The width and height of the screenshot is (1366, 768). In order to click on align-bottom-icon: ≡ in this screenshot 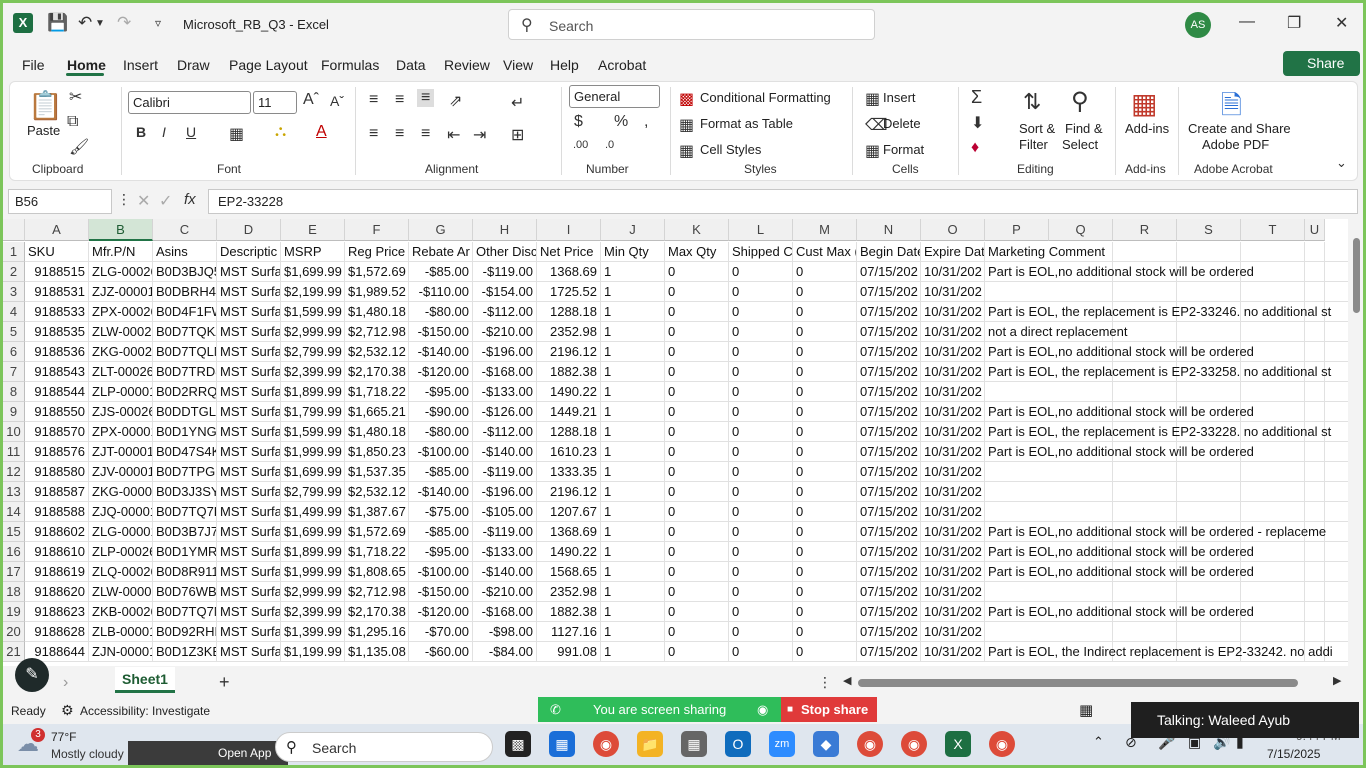, I will do `click(426, 98)`.